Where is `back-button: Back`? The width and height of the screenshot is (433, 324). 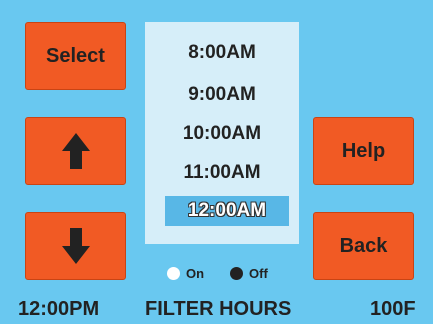
back-button: Back is located at coordinates (363, 246).